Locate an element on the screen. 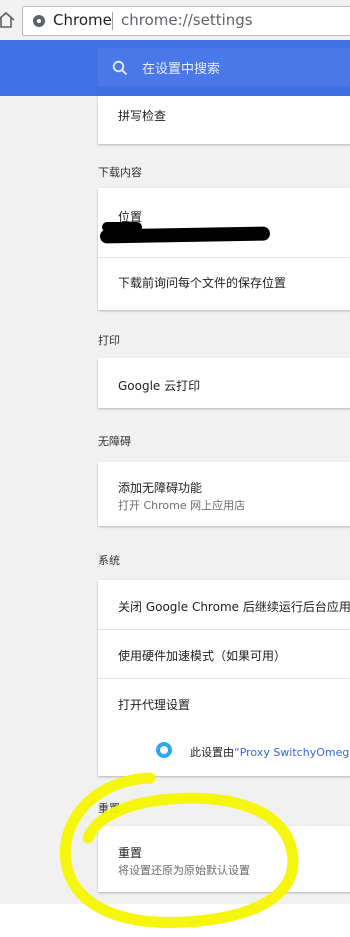  highlight-annotation is located at coordinates (179, 850).